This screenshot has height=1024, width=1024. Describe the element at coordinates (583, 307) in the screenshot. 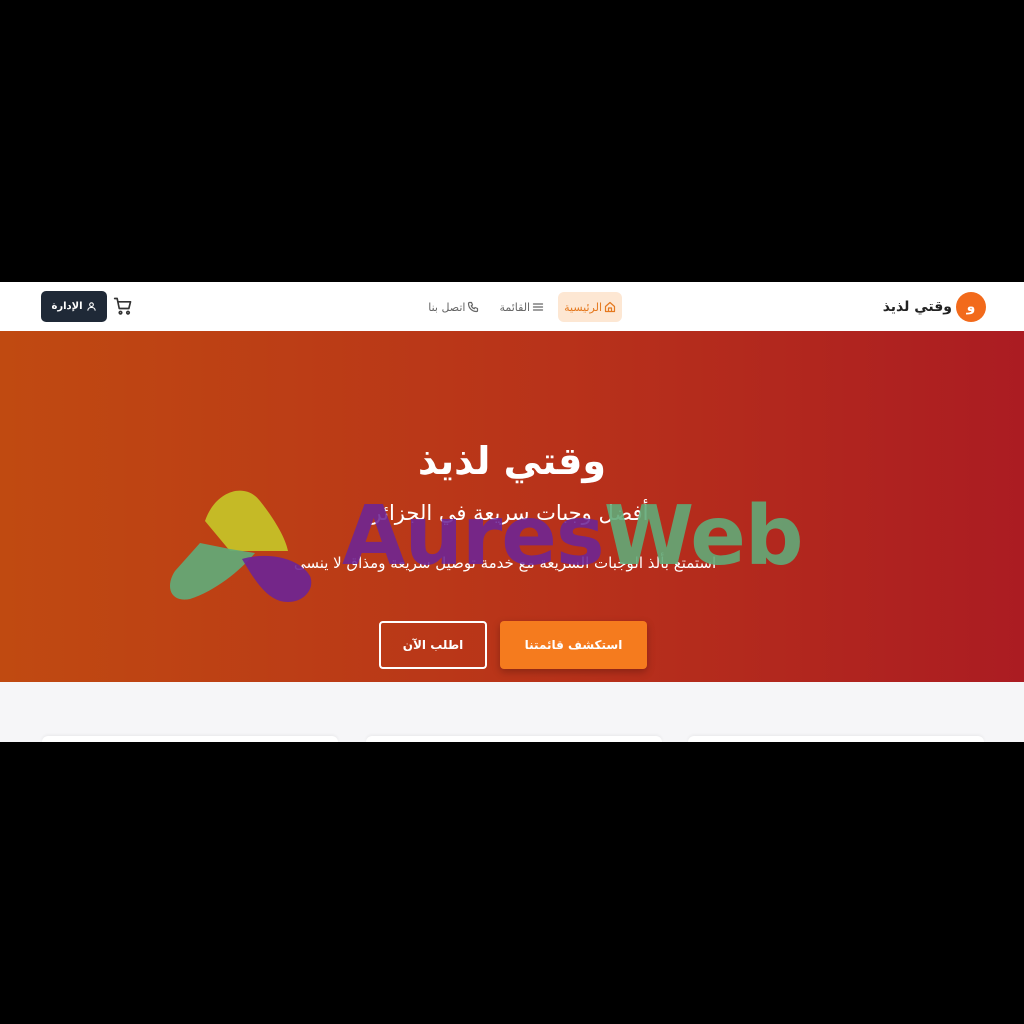

I see `nav-item-home-label: الرئيسية` at that location.